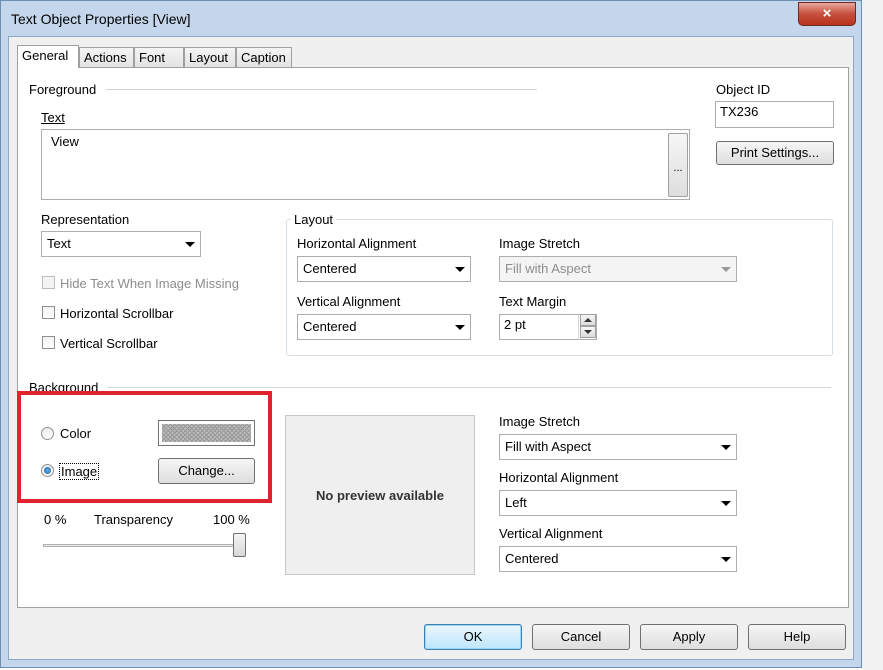 Image resolution: width=883 pixels, height=670 pixels. Describe the element at coordinates (533, 301) in the screenshot. I see `text-margin-label: Text Margin` at that location.